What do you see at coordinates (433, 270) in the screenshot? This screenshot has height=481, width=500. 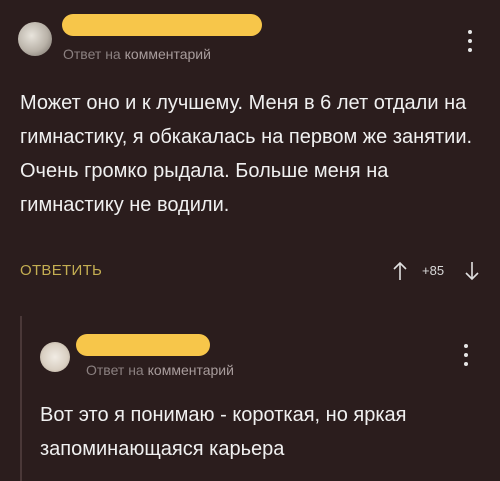 I see `vote-count: +85` at bounding box center [433, 270].